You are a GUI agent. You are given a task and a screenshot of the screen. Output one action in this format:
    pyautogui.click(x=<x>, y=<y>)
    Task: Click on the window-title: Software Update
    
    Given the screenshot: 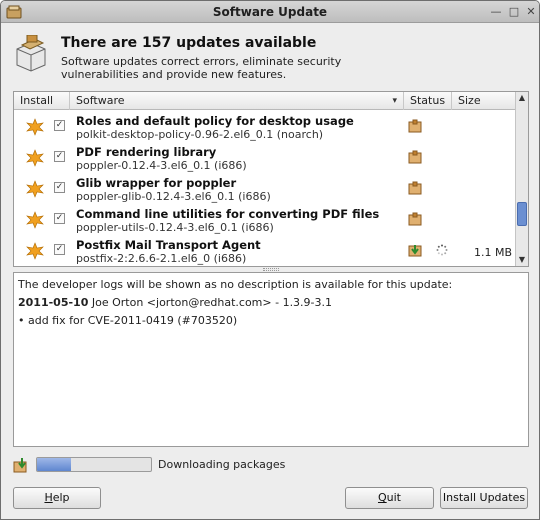 What is the action you would take?
    pyautogui.click(x=270, y=12)
    